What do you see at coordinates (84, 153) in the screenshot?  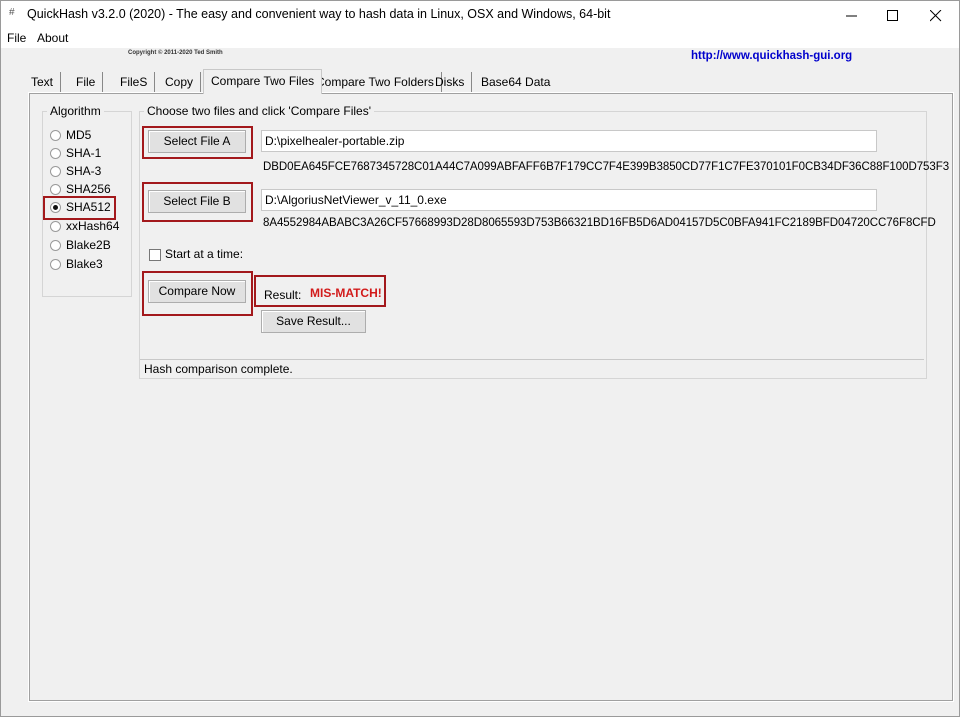 I see `radio-label: SHA-1` at bounding box center [84, 153].